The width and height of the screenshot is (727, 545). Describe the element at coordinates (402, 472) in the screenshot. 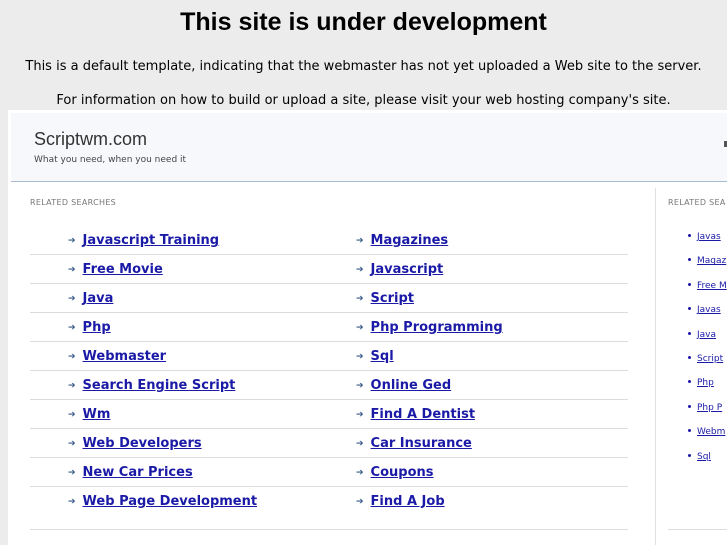

I see `search-link-label: Coupons` at that location.